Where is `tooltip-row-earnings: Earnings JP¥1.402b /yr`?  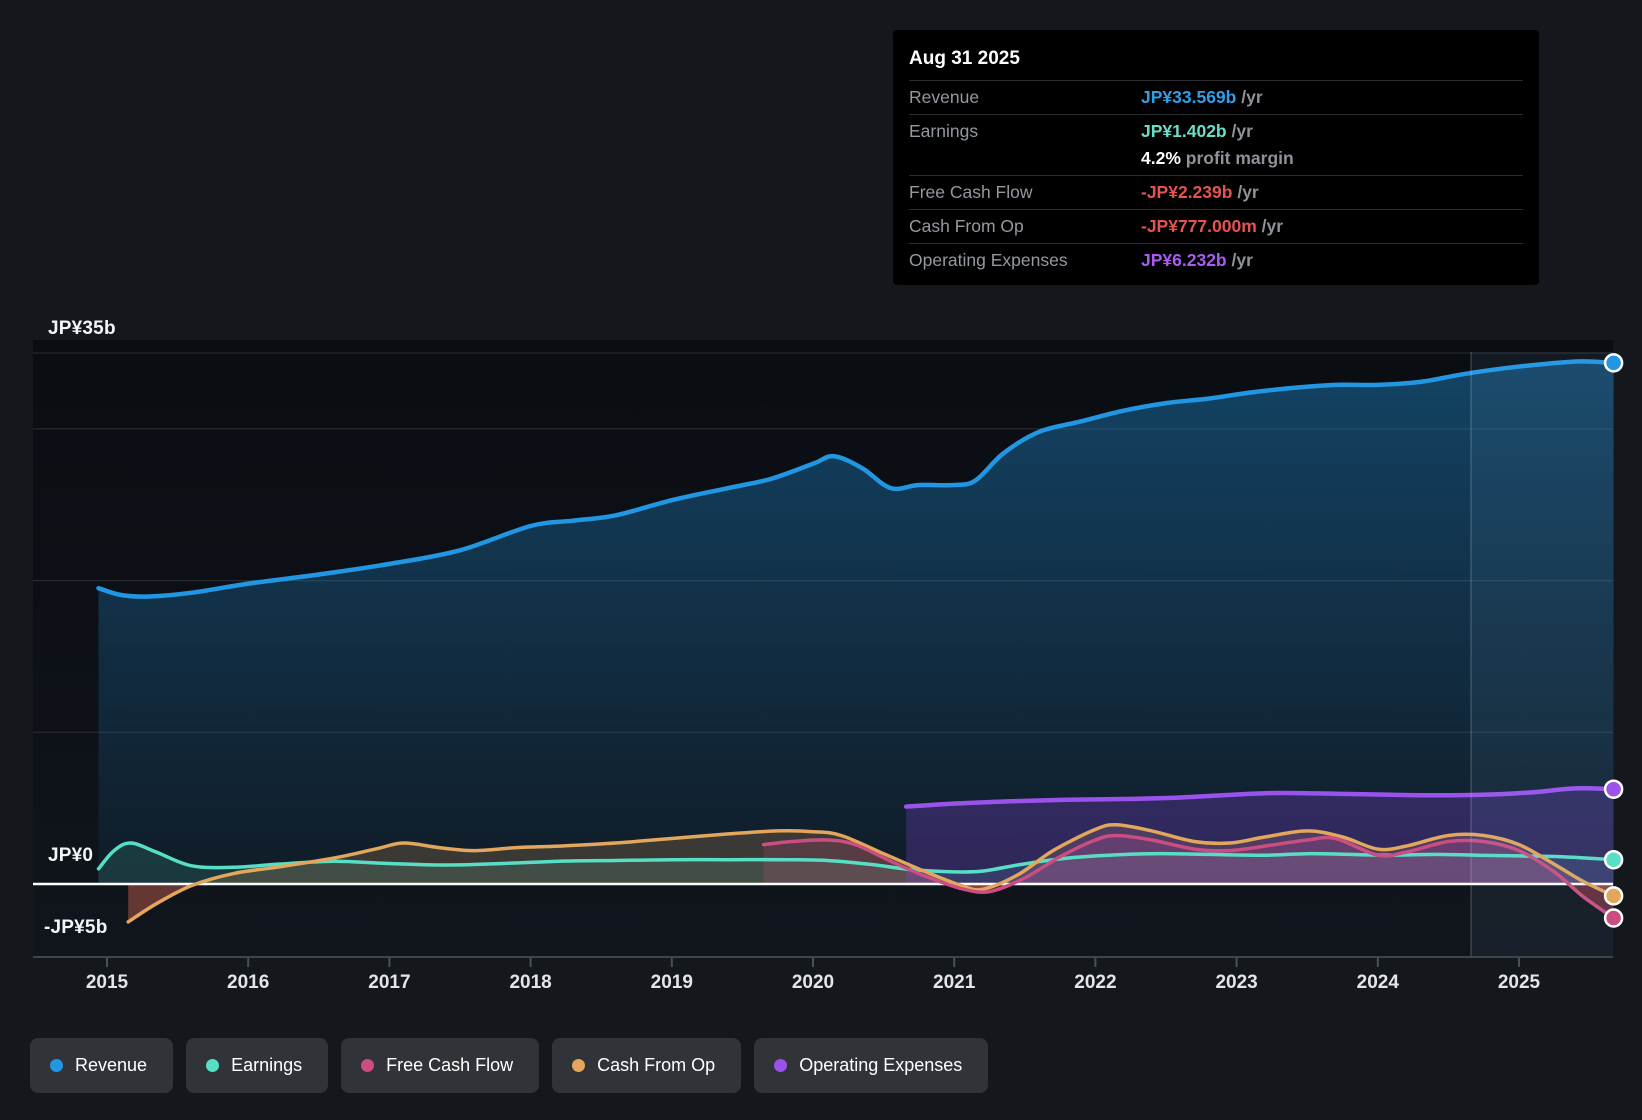
tooltip-row-earnings: Earnings JP¥1.402b /yr is located at coordinates (1216, 131).